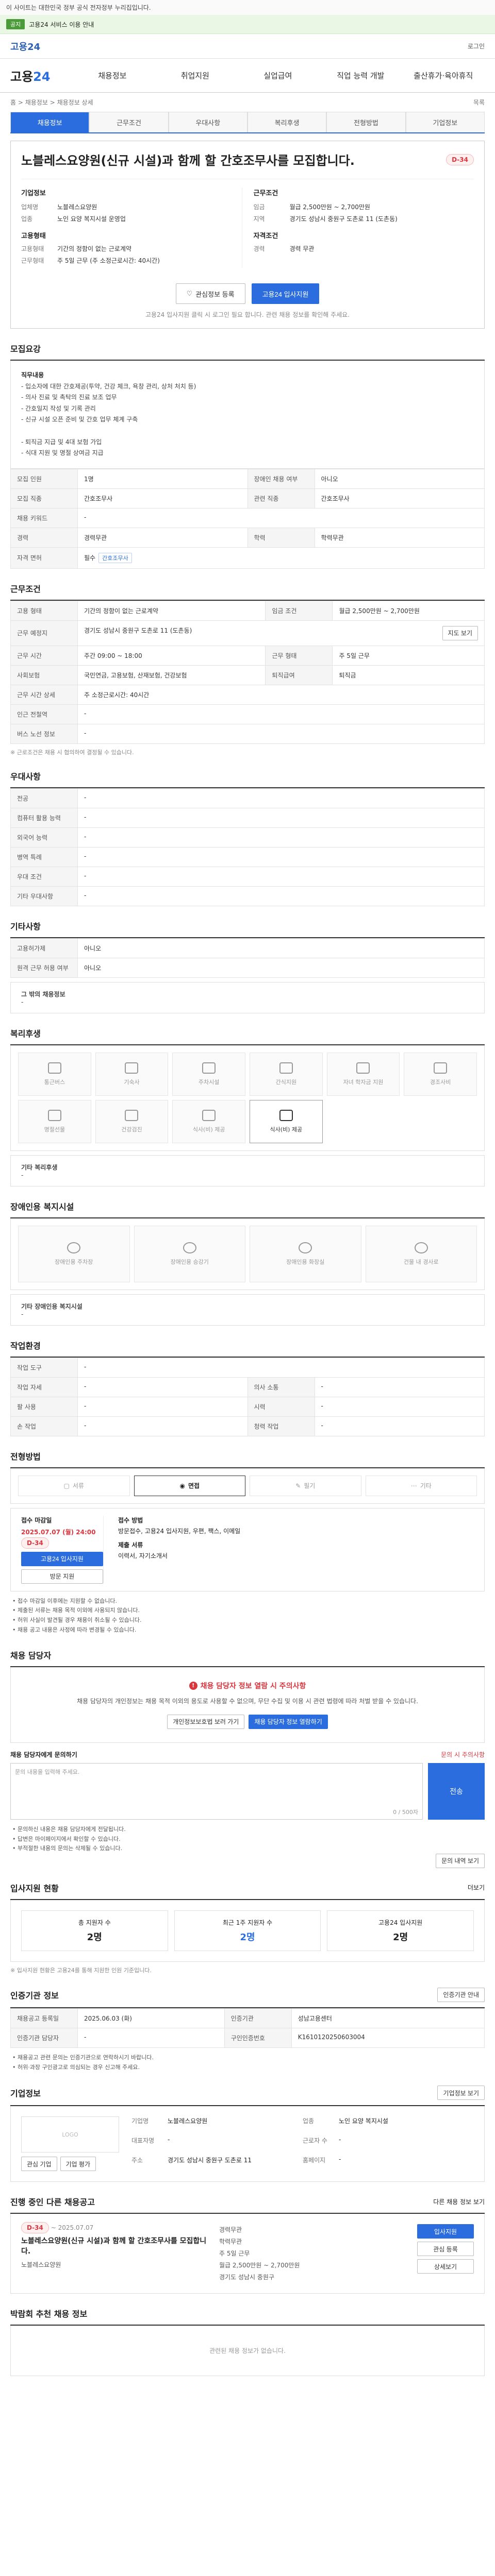  What do you see at coordinates (461, 1994) in the screenshot?
I see `agency-guide-button: 인증기관 안내` at bounding box center [461, 1994].